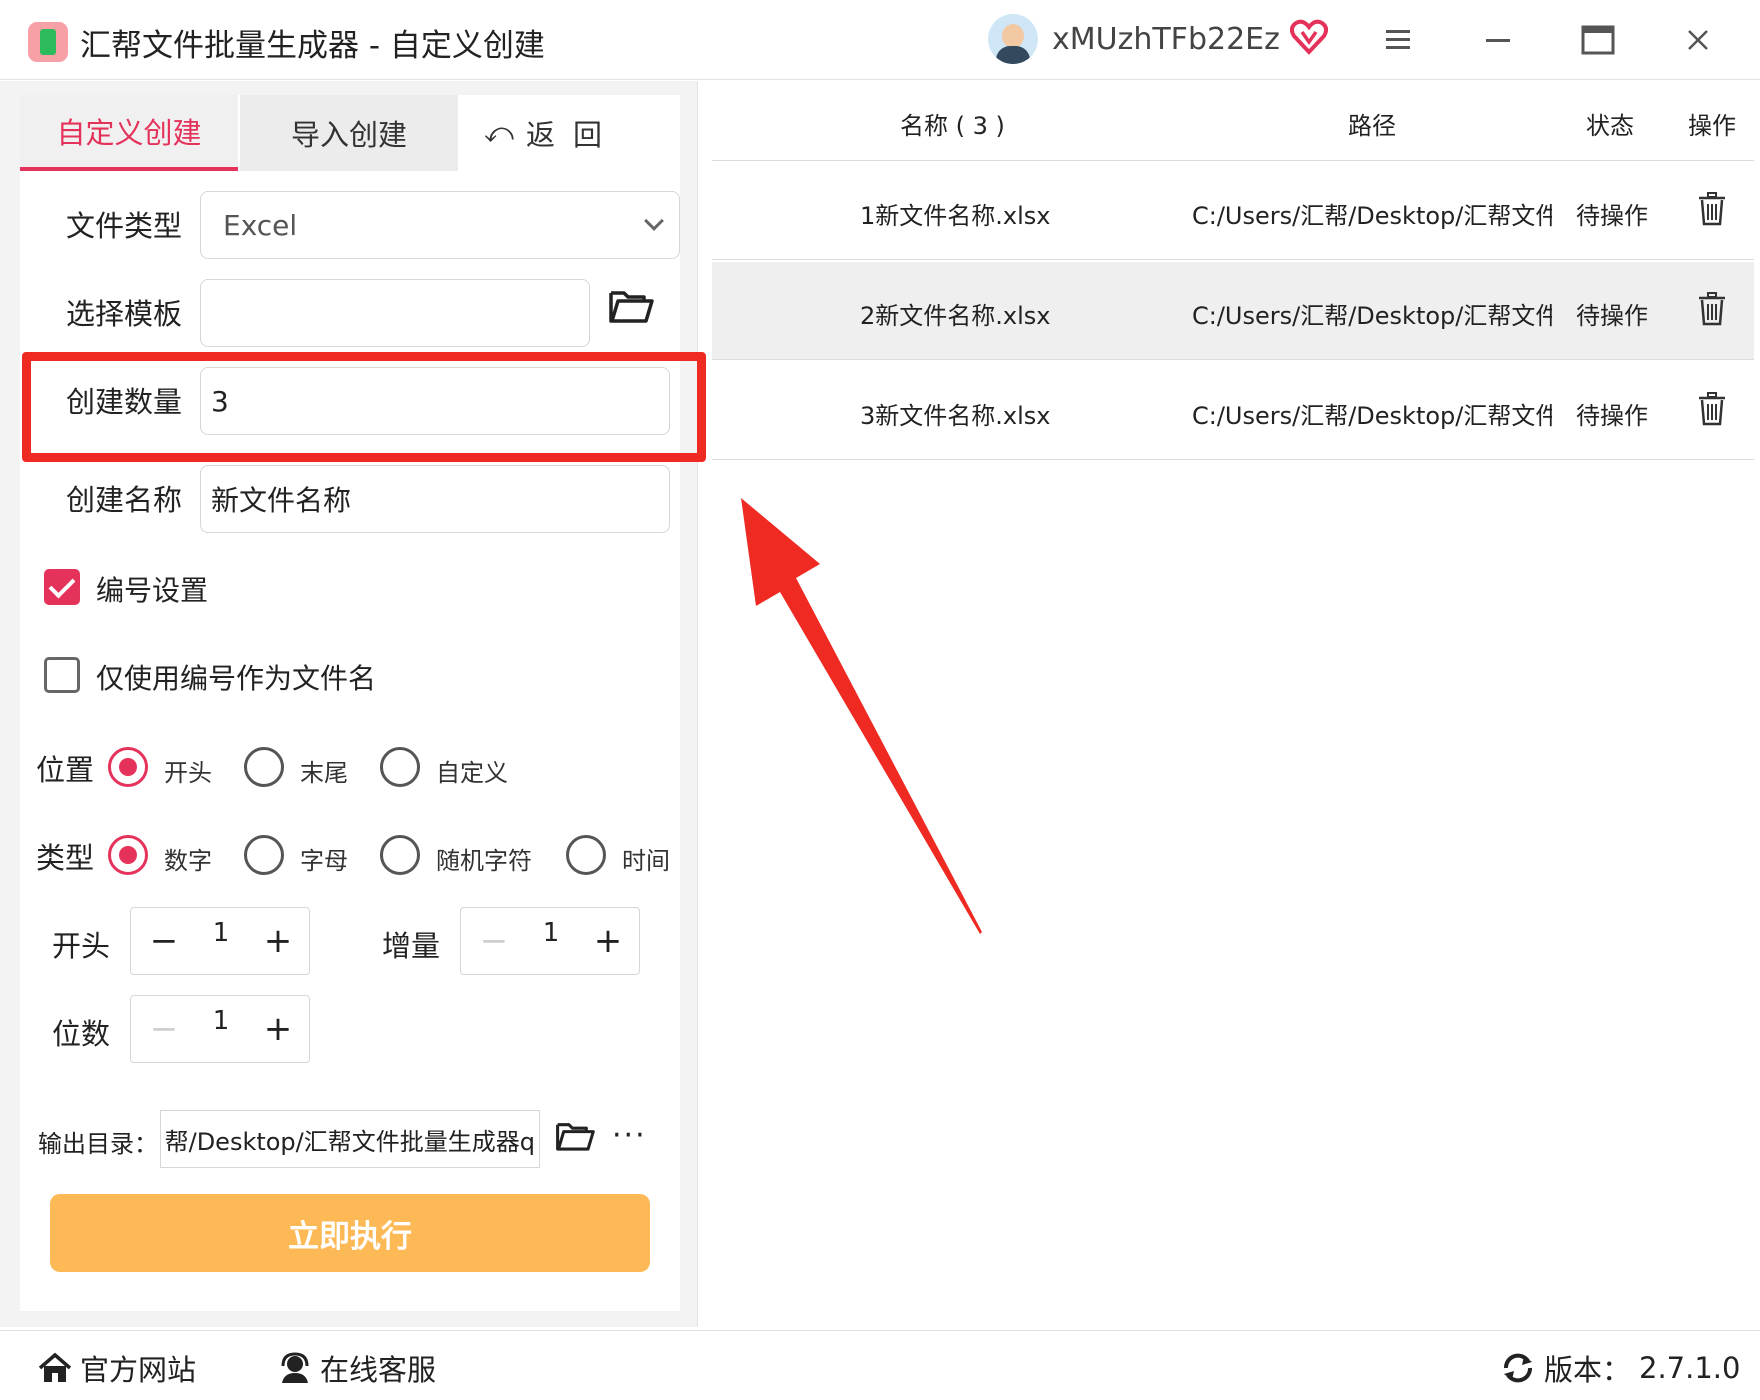 The image size is (1760, 1400). What do you see at coordinates (955, 316) in the screenshot?
I see `row-name: 2新文件名称.xlsx` at bounding box center [955, 316].